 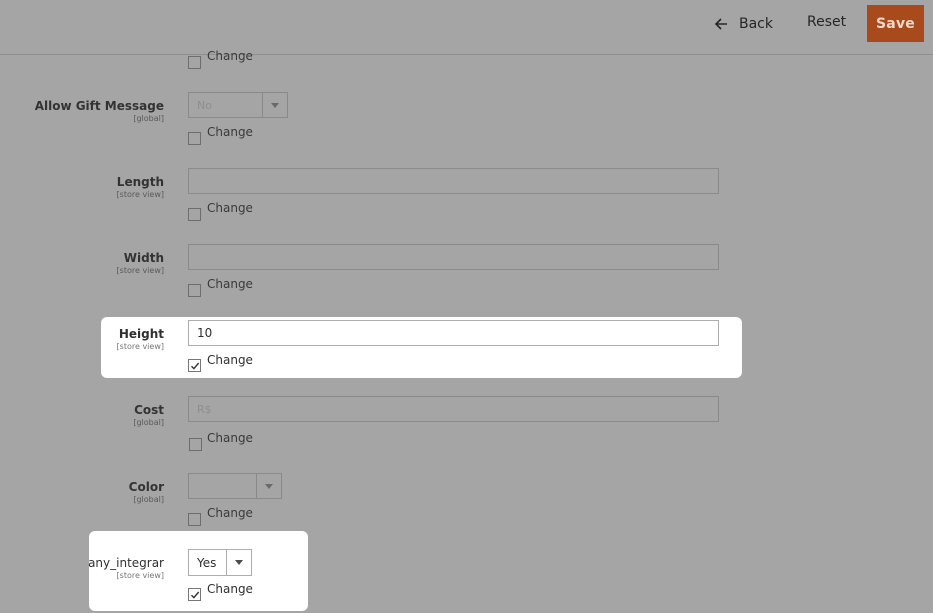 What do you see at coordinates (140, 339) in the screenshot?
I see `height-label: Height [store view]` at bounding box center [140, 339].